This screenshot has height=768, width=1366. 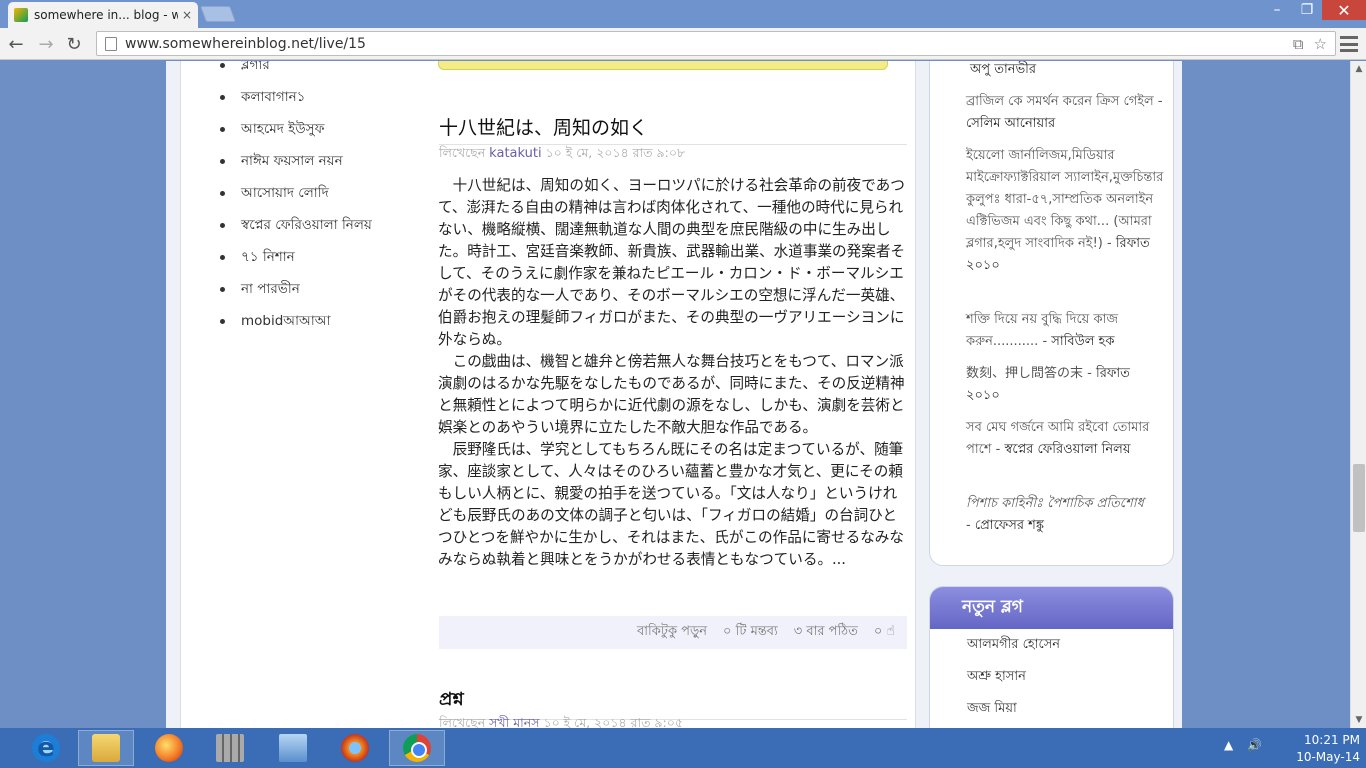 What do you see at coordinates (1254, 745) in the screenshot?
I see `volume-icon: 🔊` at bounding box center [1254, 745].